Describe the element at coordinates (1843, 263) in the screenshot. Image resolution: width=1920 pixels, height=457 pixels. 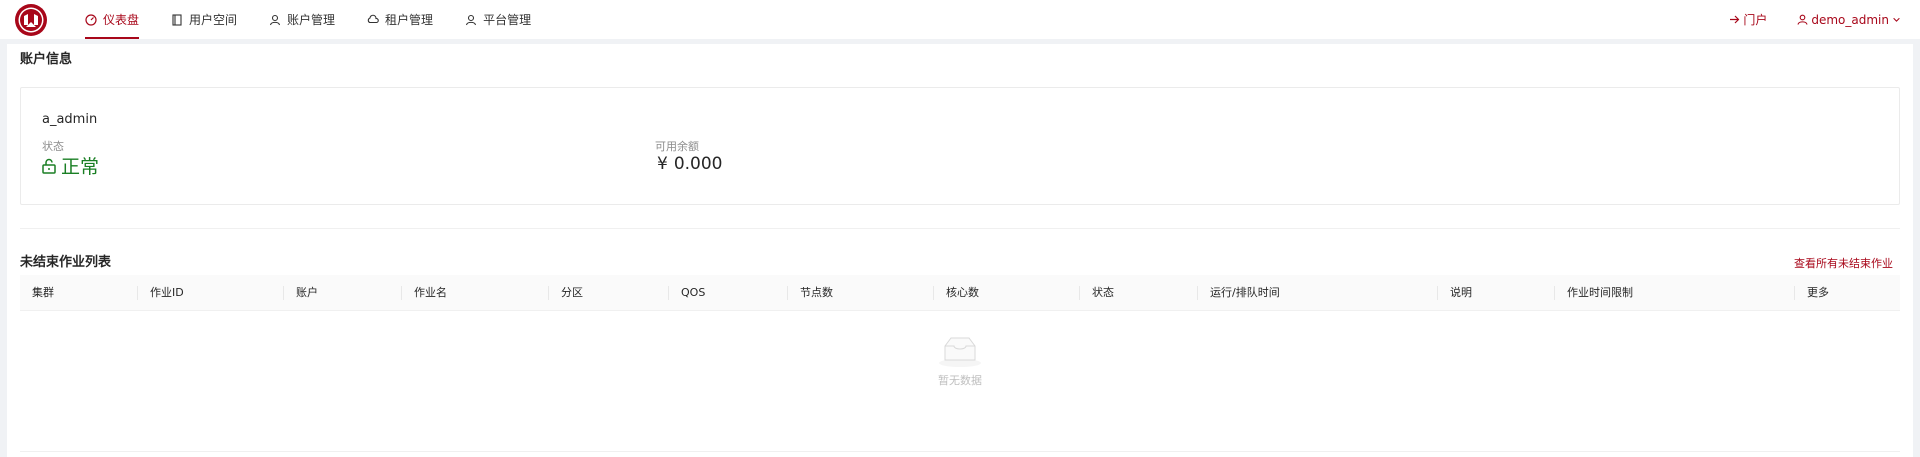
I see `view-all-unfinished-jobs-link: 查看所有未结束作业` at that location.